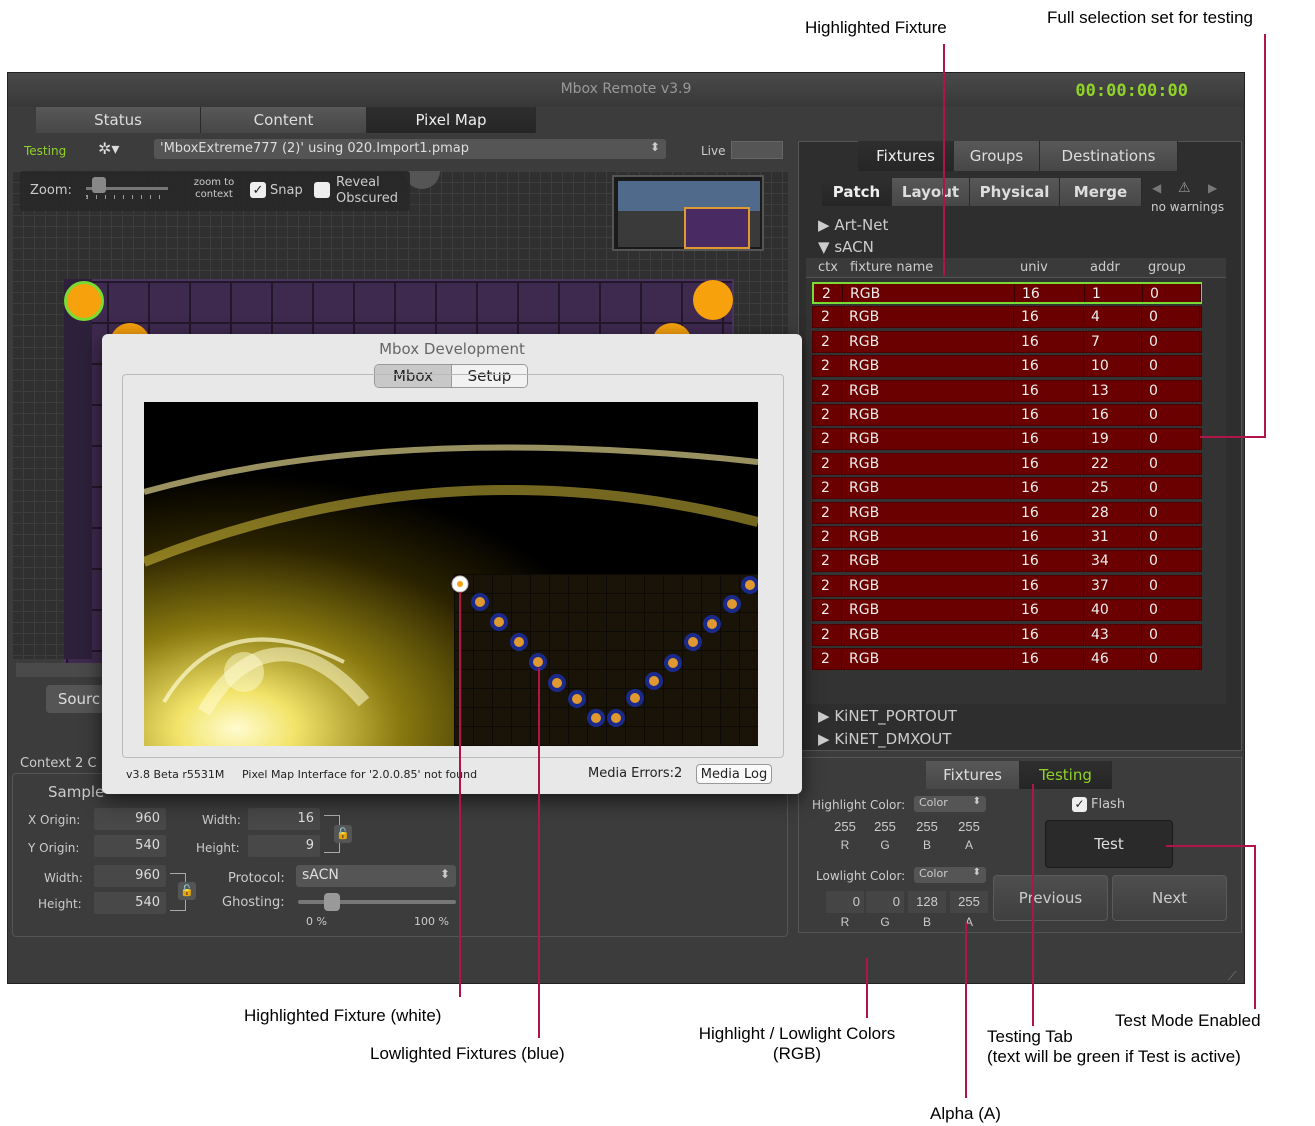 The width and height of the screenshot is (1315, 1126). What do you see at coordinates (845, 826) in the screenshot?
I see `highlight-r-value: 255` at bounding box center [845, 826].